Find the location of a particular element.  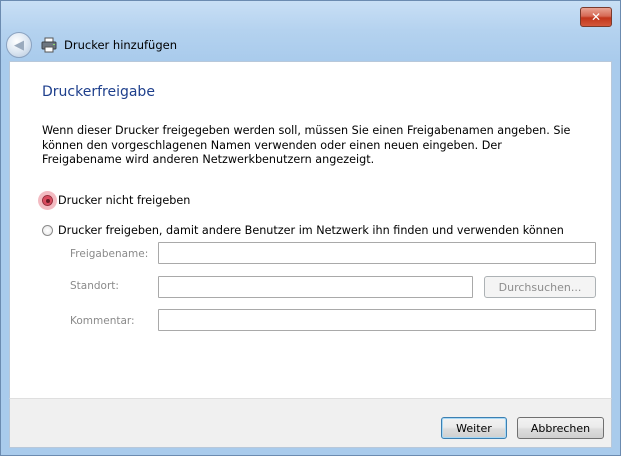

radio-option-no-share: Drucker nicht freigeben is located at coordinates (116, 200).